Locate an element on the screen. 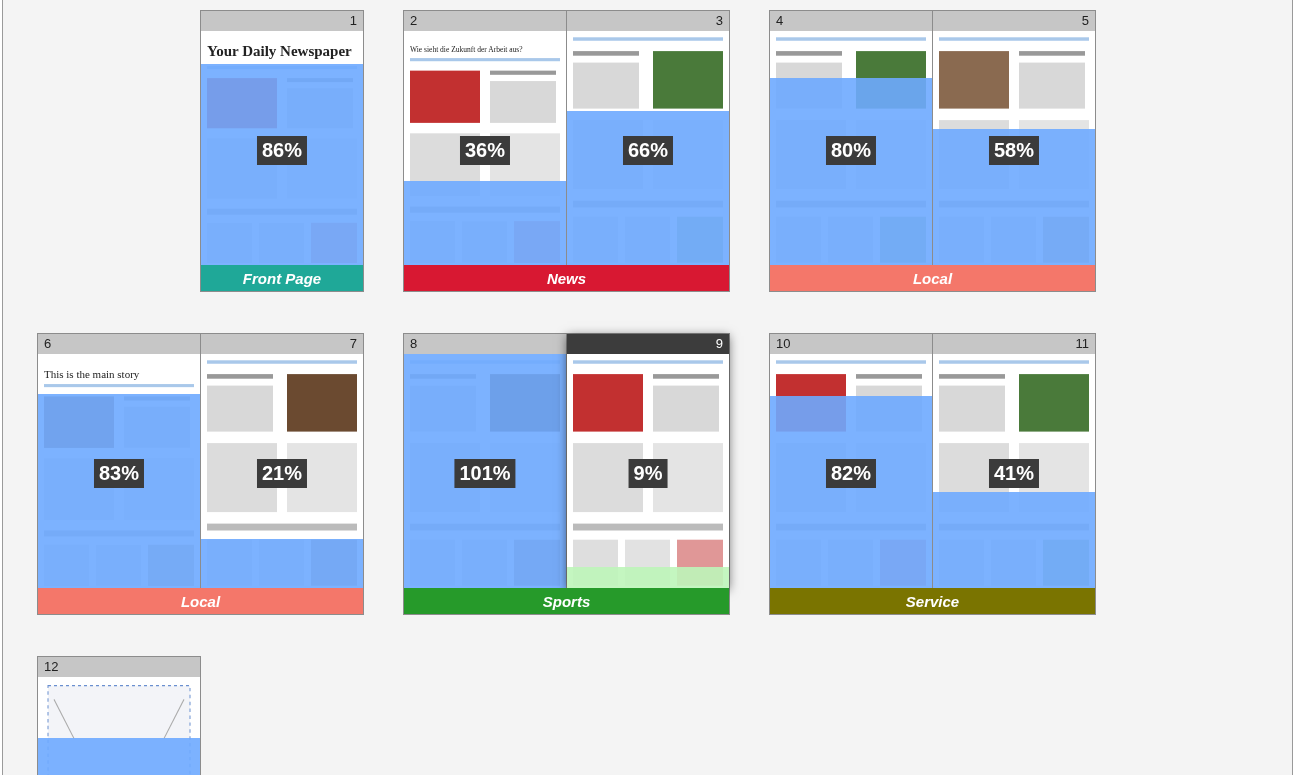  page-spread: 10 82% 11 41% Service is located at coordinates (932, 474).